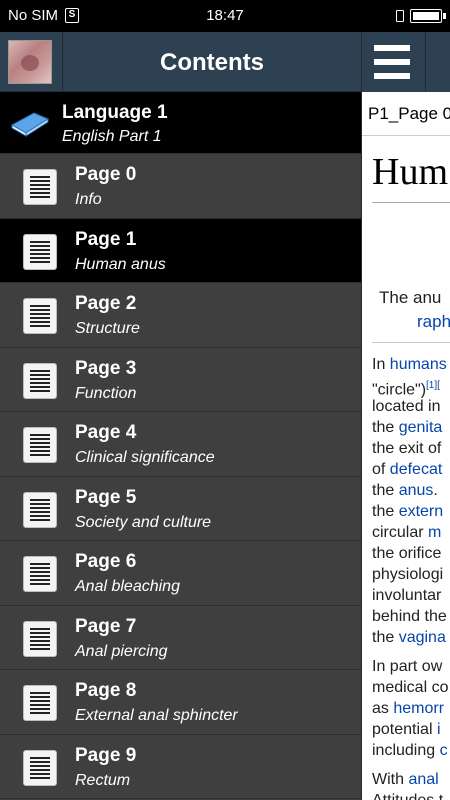 This screenshot has height=800, width=450. Describe the element at coordinates (88, 199) in the screenshot. I see `item-subtitle: Info` at that location.